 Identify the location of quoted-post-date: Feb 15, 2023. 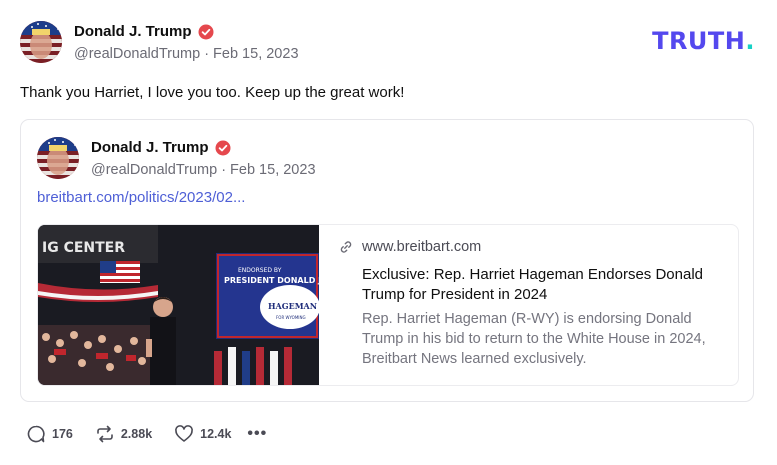
(272, 170).